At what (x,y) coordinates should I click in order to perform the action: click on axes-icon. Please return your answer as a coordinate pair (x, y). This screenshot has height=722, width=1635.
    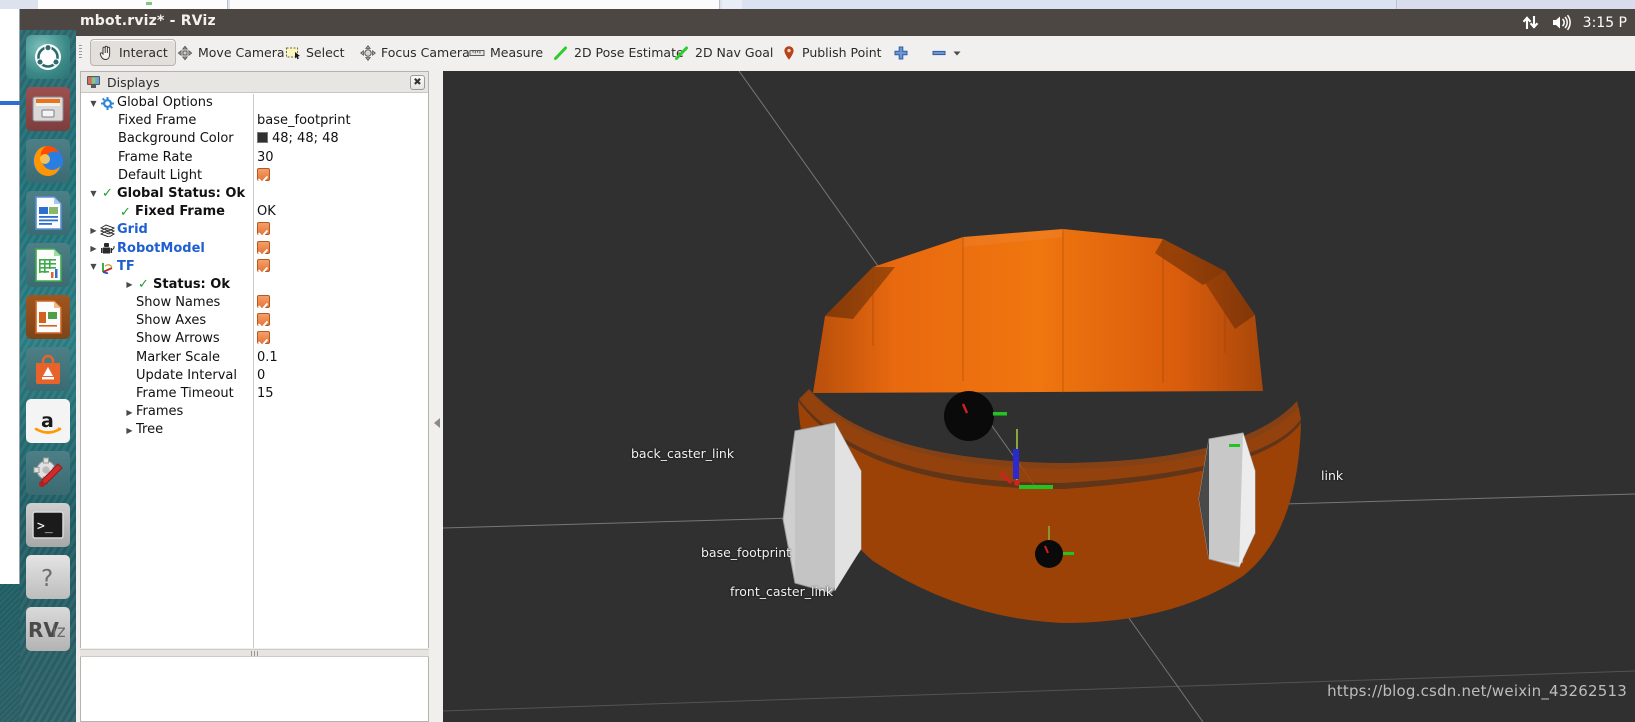
    Looking at the image, I should click on (107, 267).